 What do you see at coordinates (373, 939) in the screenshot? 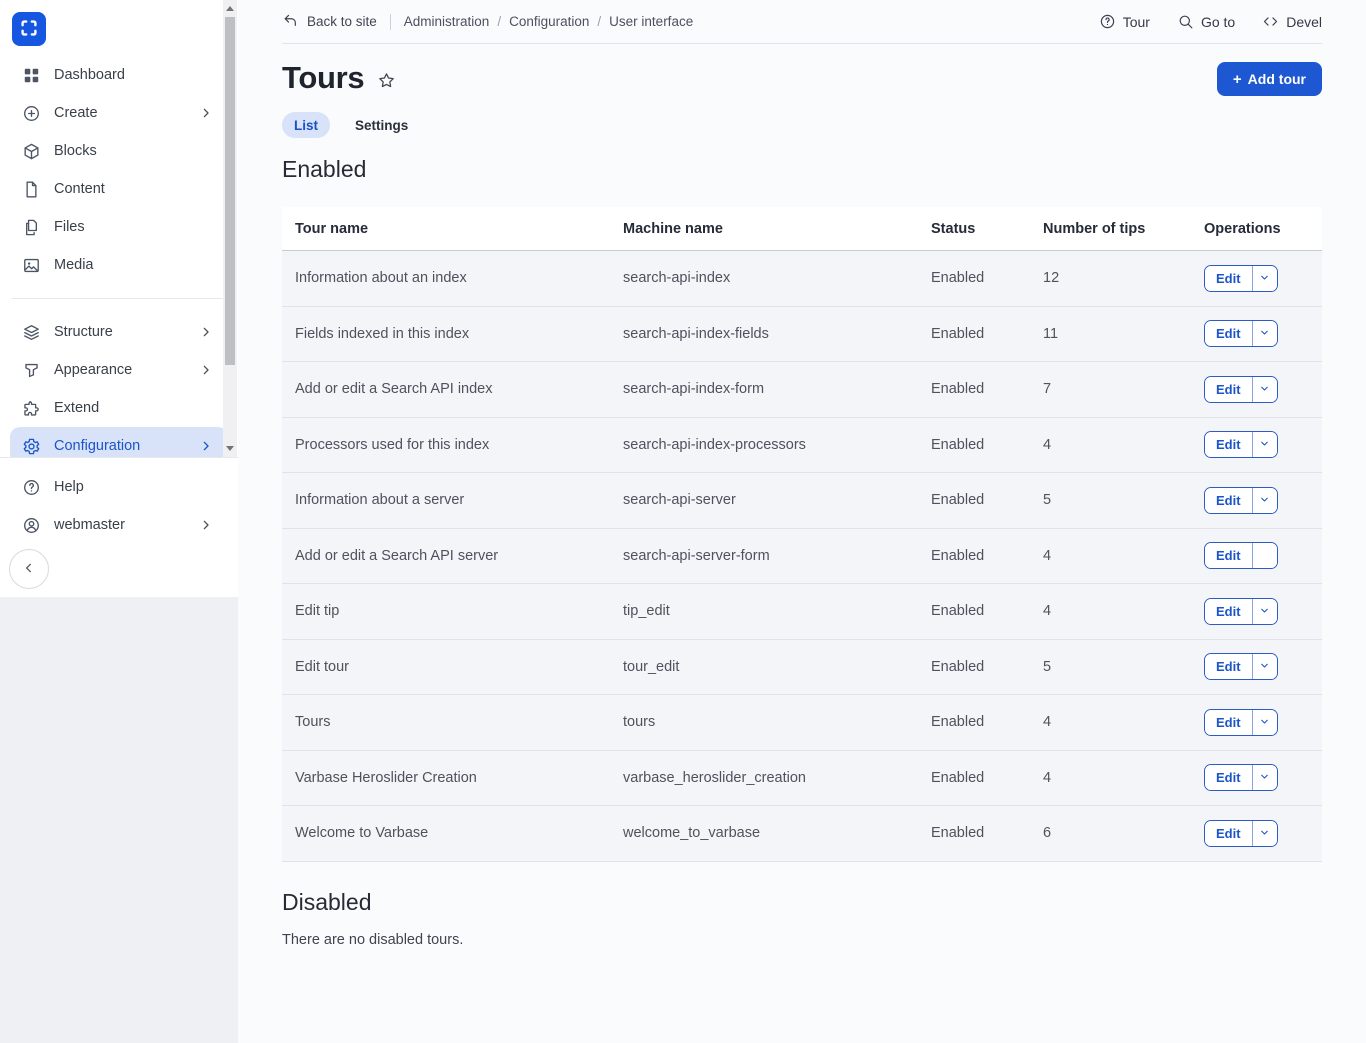
I see `disabled-empty-text: There are no disabled tours.` at bounding box center [373, 939].